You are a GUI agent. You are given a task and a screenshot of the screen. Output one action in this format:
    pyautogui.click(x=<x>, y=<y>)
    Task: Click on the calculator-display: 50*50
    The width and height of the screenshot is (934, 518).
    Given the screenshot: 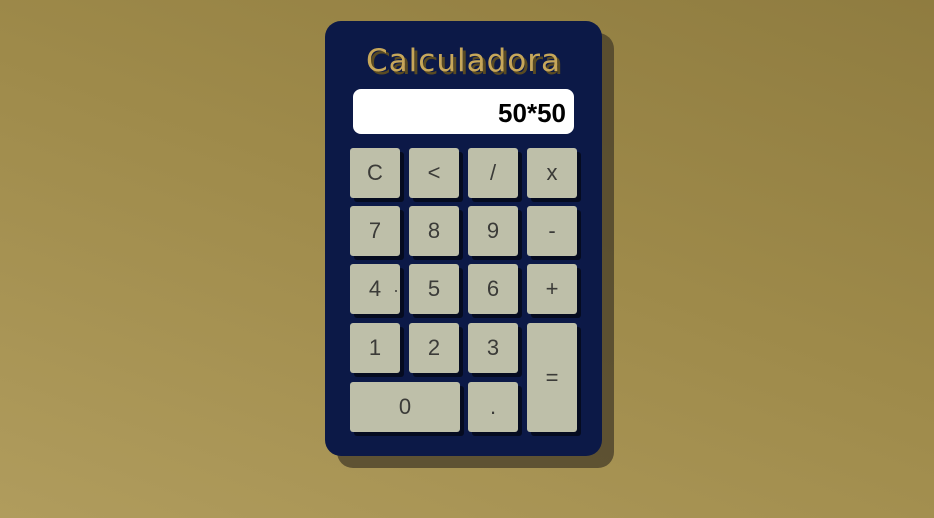 What is the action you would take?
    pyautogui.click(x=463, y=111)
    